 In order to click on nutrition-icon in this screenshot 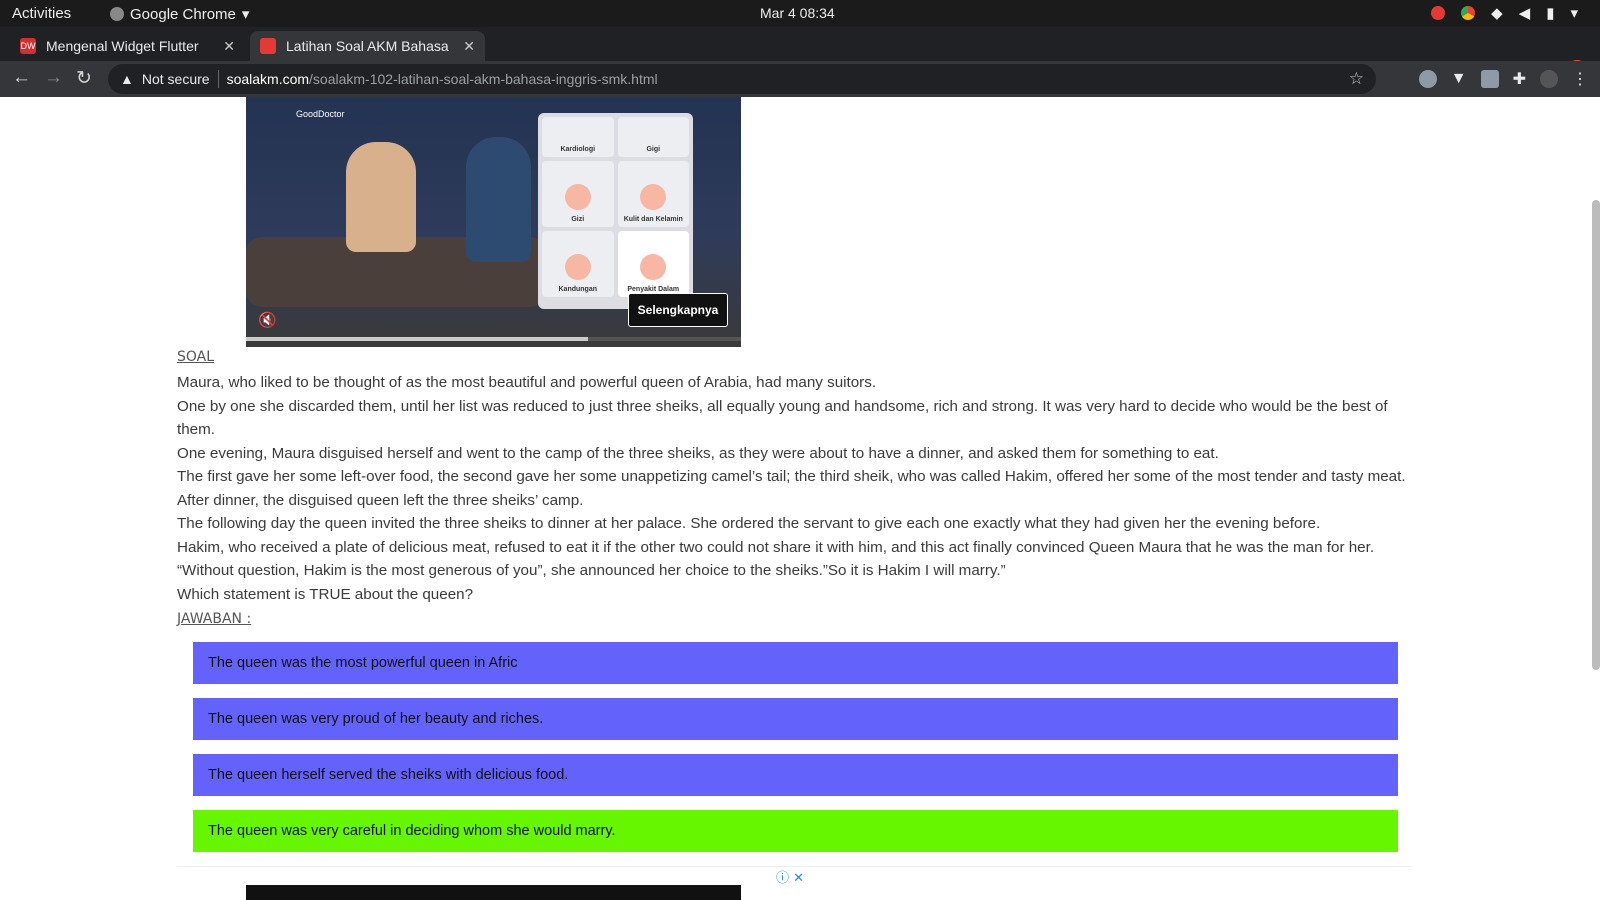, I will do `click(577, 197)`.